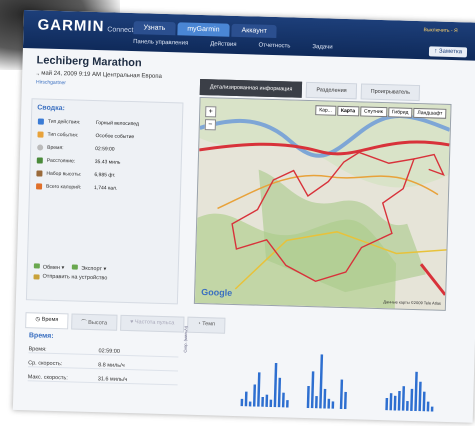 The width and height of the screenshot is (475, 426). What do you see at coordinates (430, 113) in the screenshot?
I see `map-type-terrain: Ландшафт` at bounding box center [430, 113].